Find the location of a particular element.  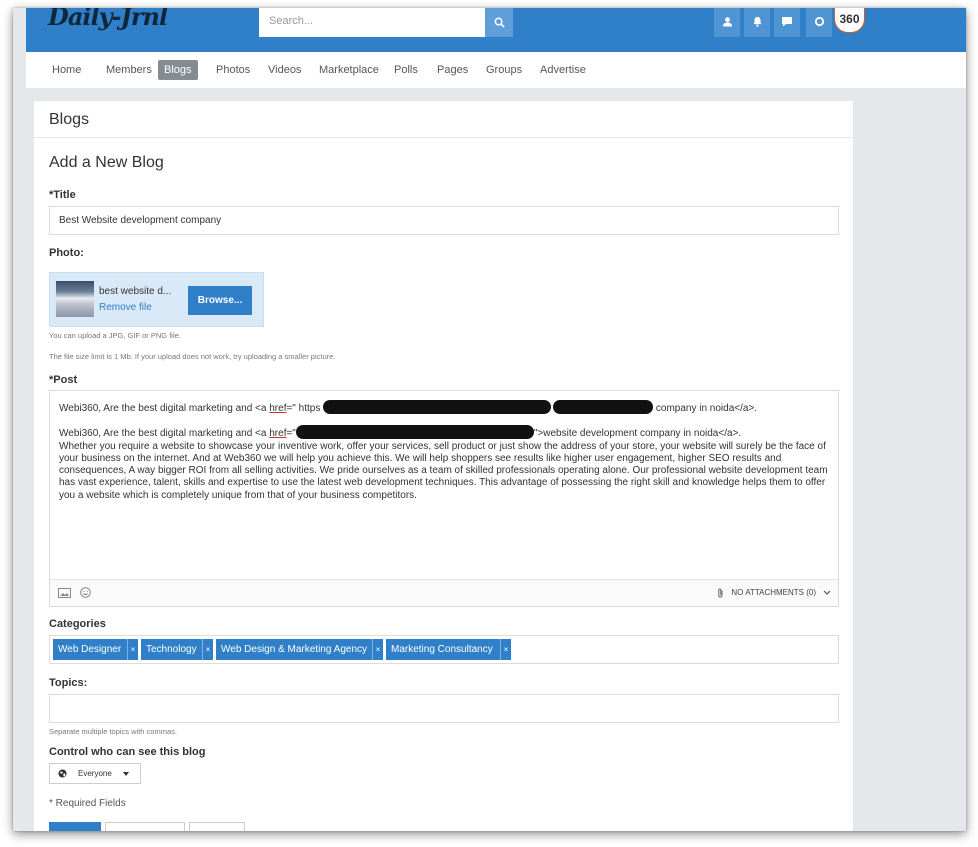

remove-file-link: Remove file is located at coordinates (125, 307).